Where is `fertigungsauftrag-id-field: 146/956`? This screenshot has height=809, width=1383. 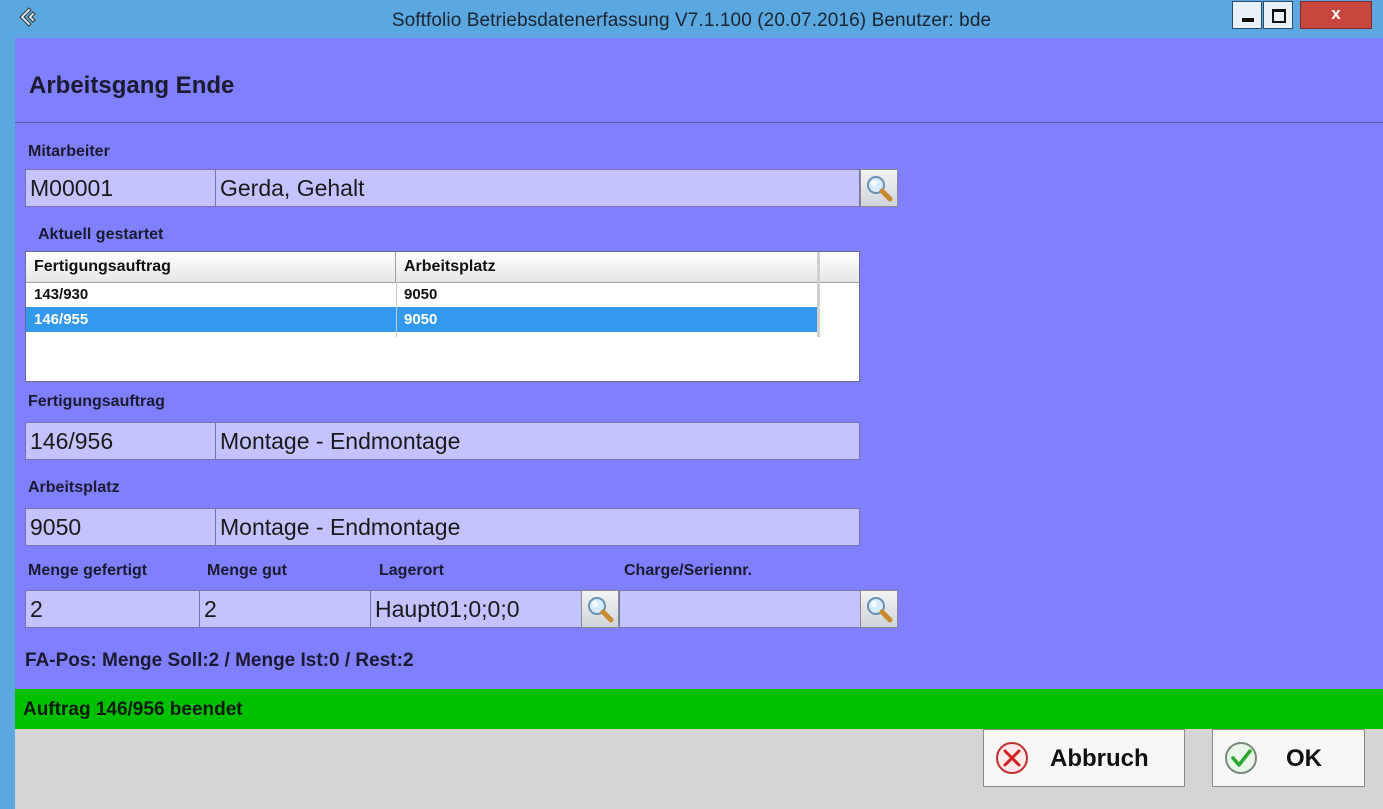 fertigungsauftrag-id-field: 146/956 is located at coordinates (120, 441).